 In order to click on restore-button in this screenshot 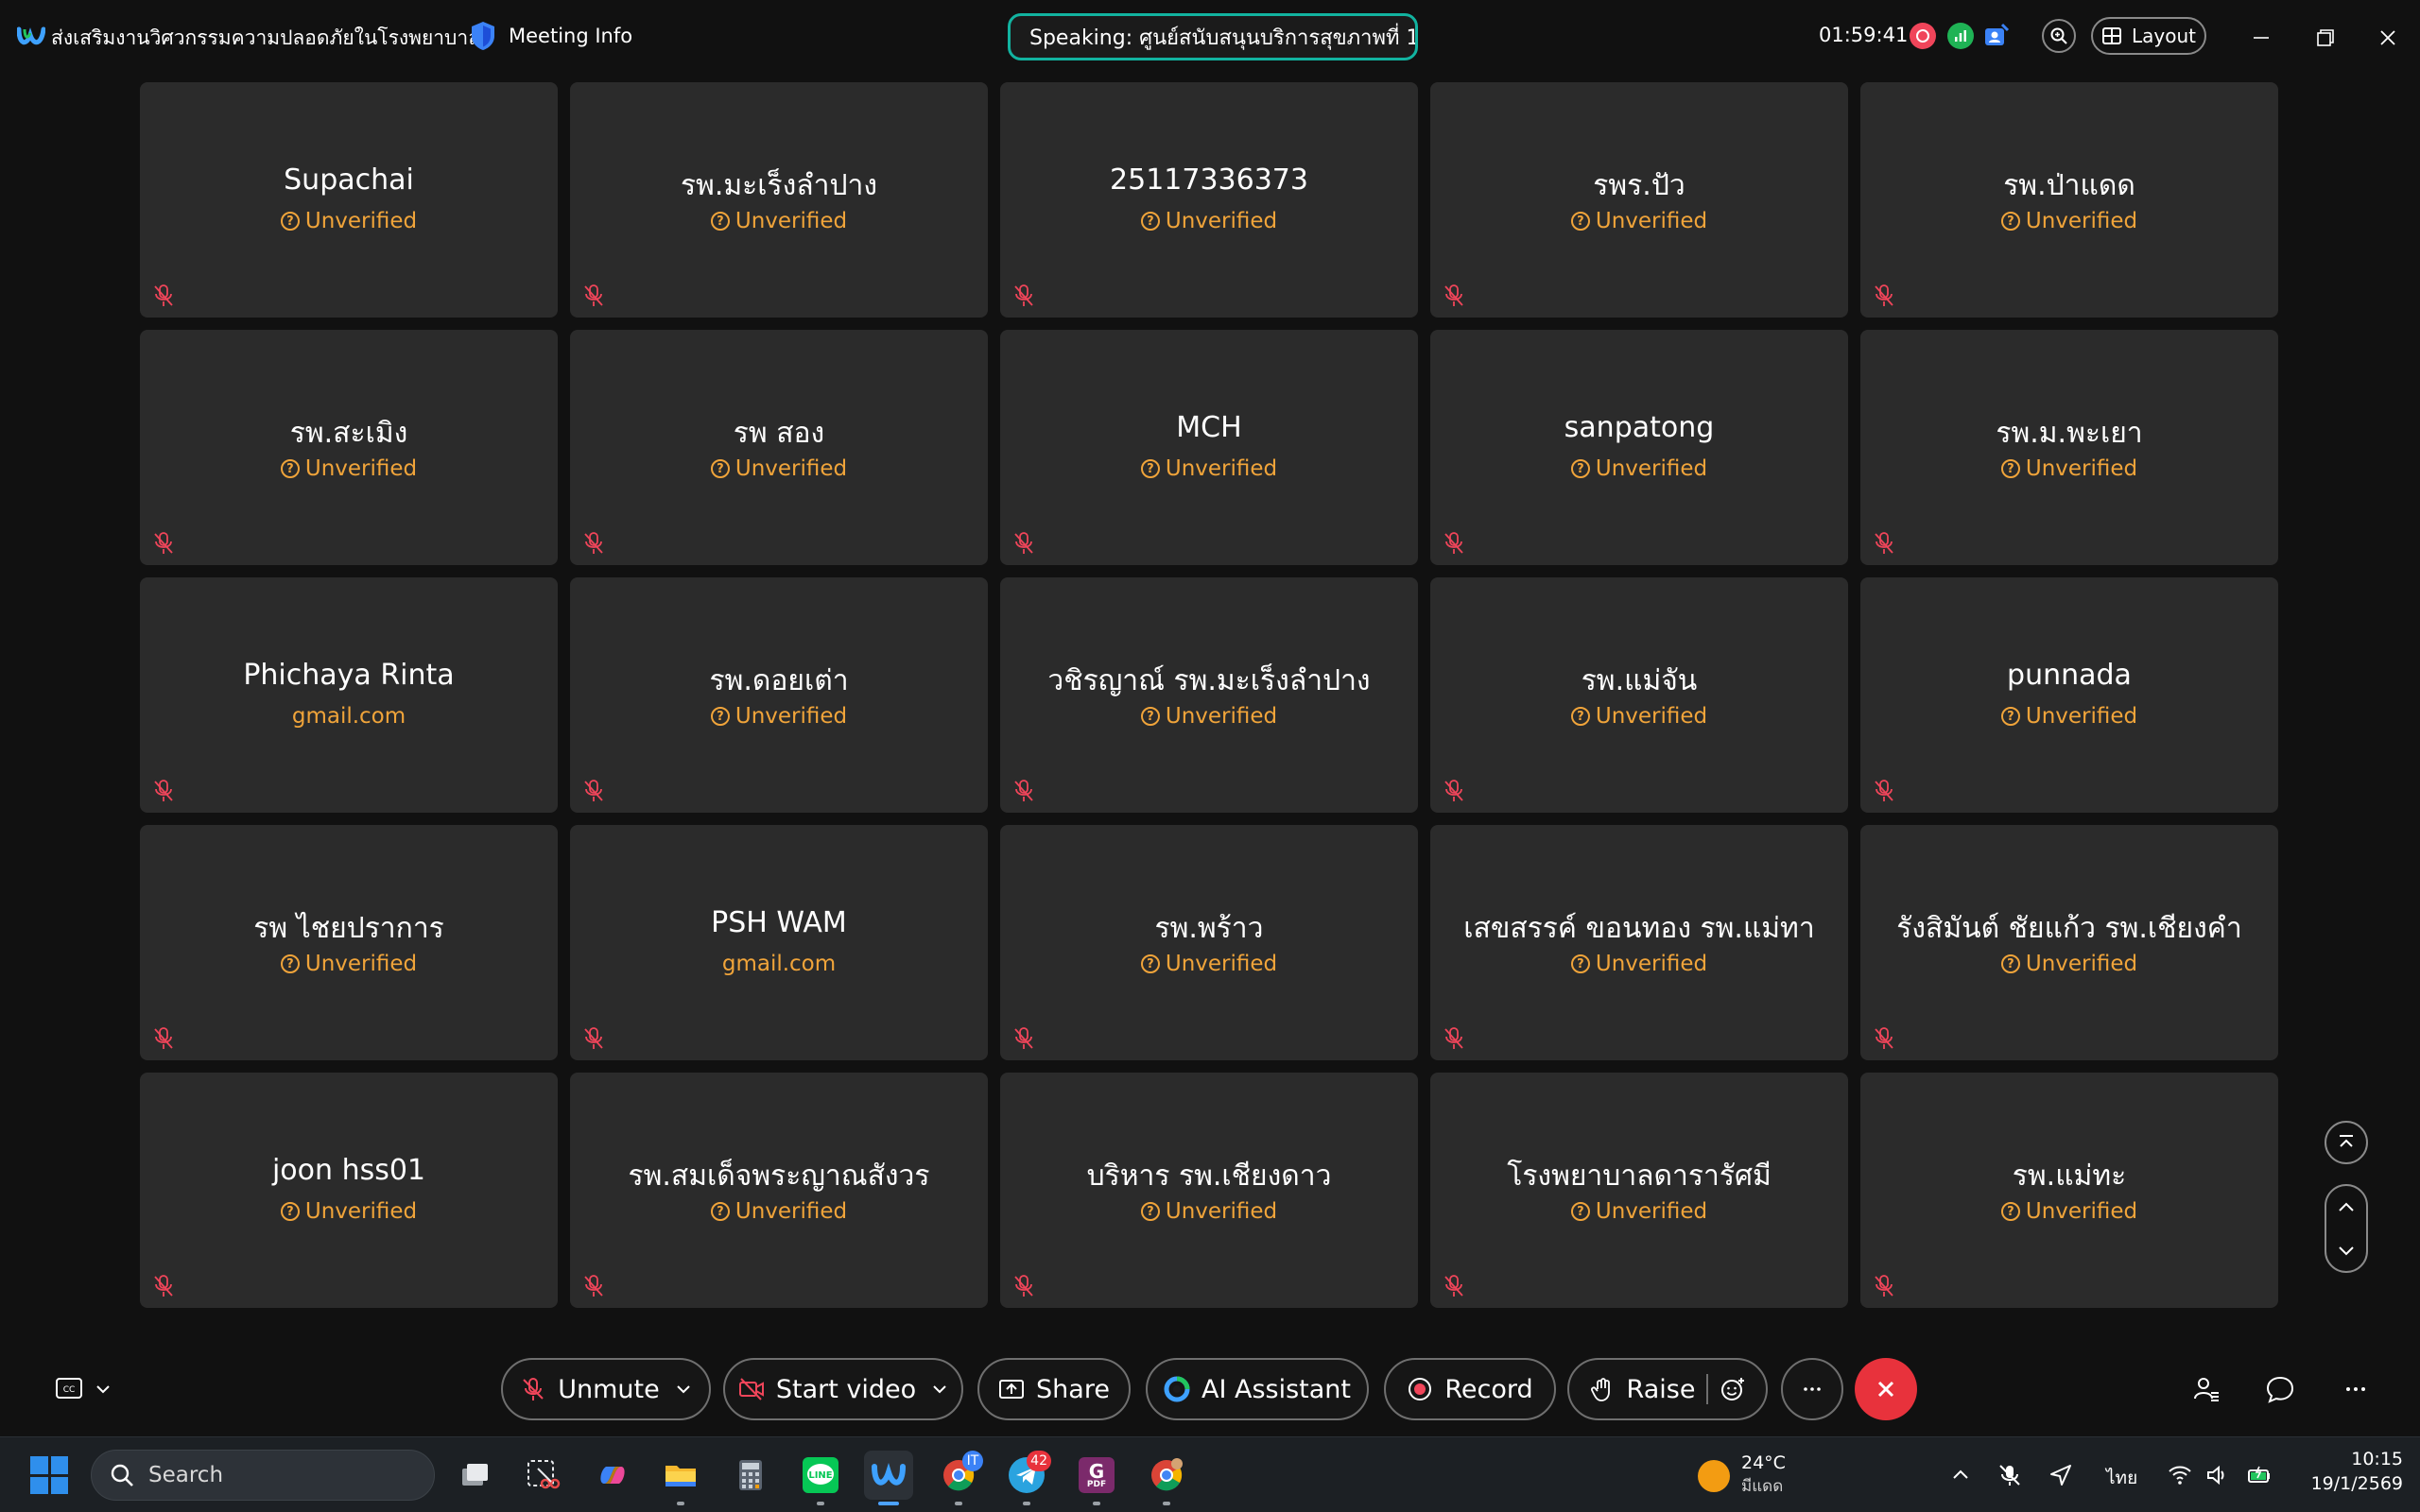, I will do `click(2325, 38)`.